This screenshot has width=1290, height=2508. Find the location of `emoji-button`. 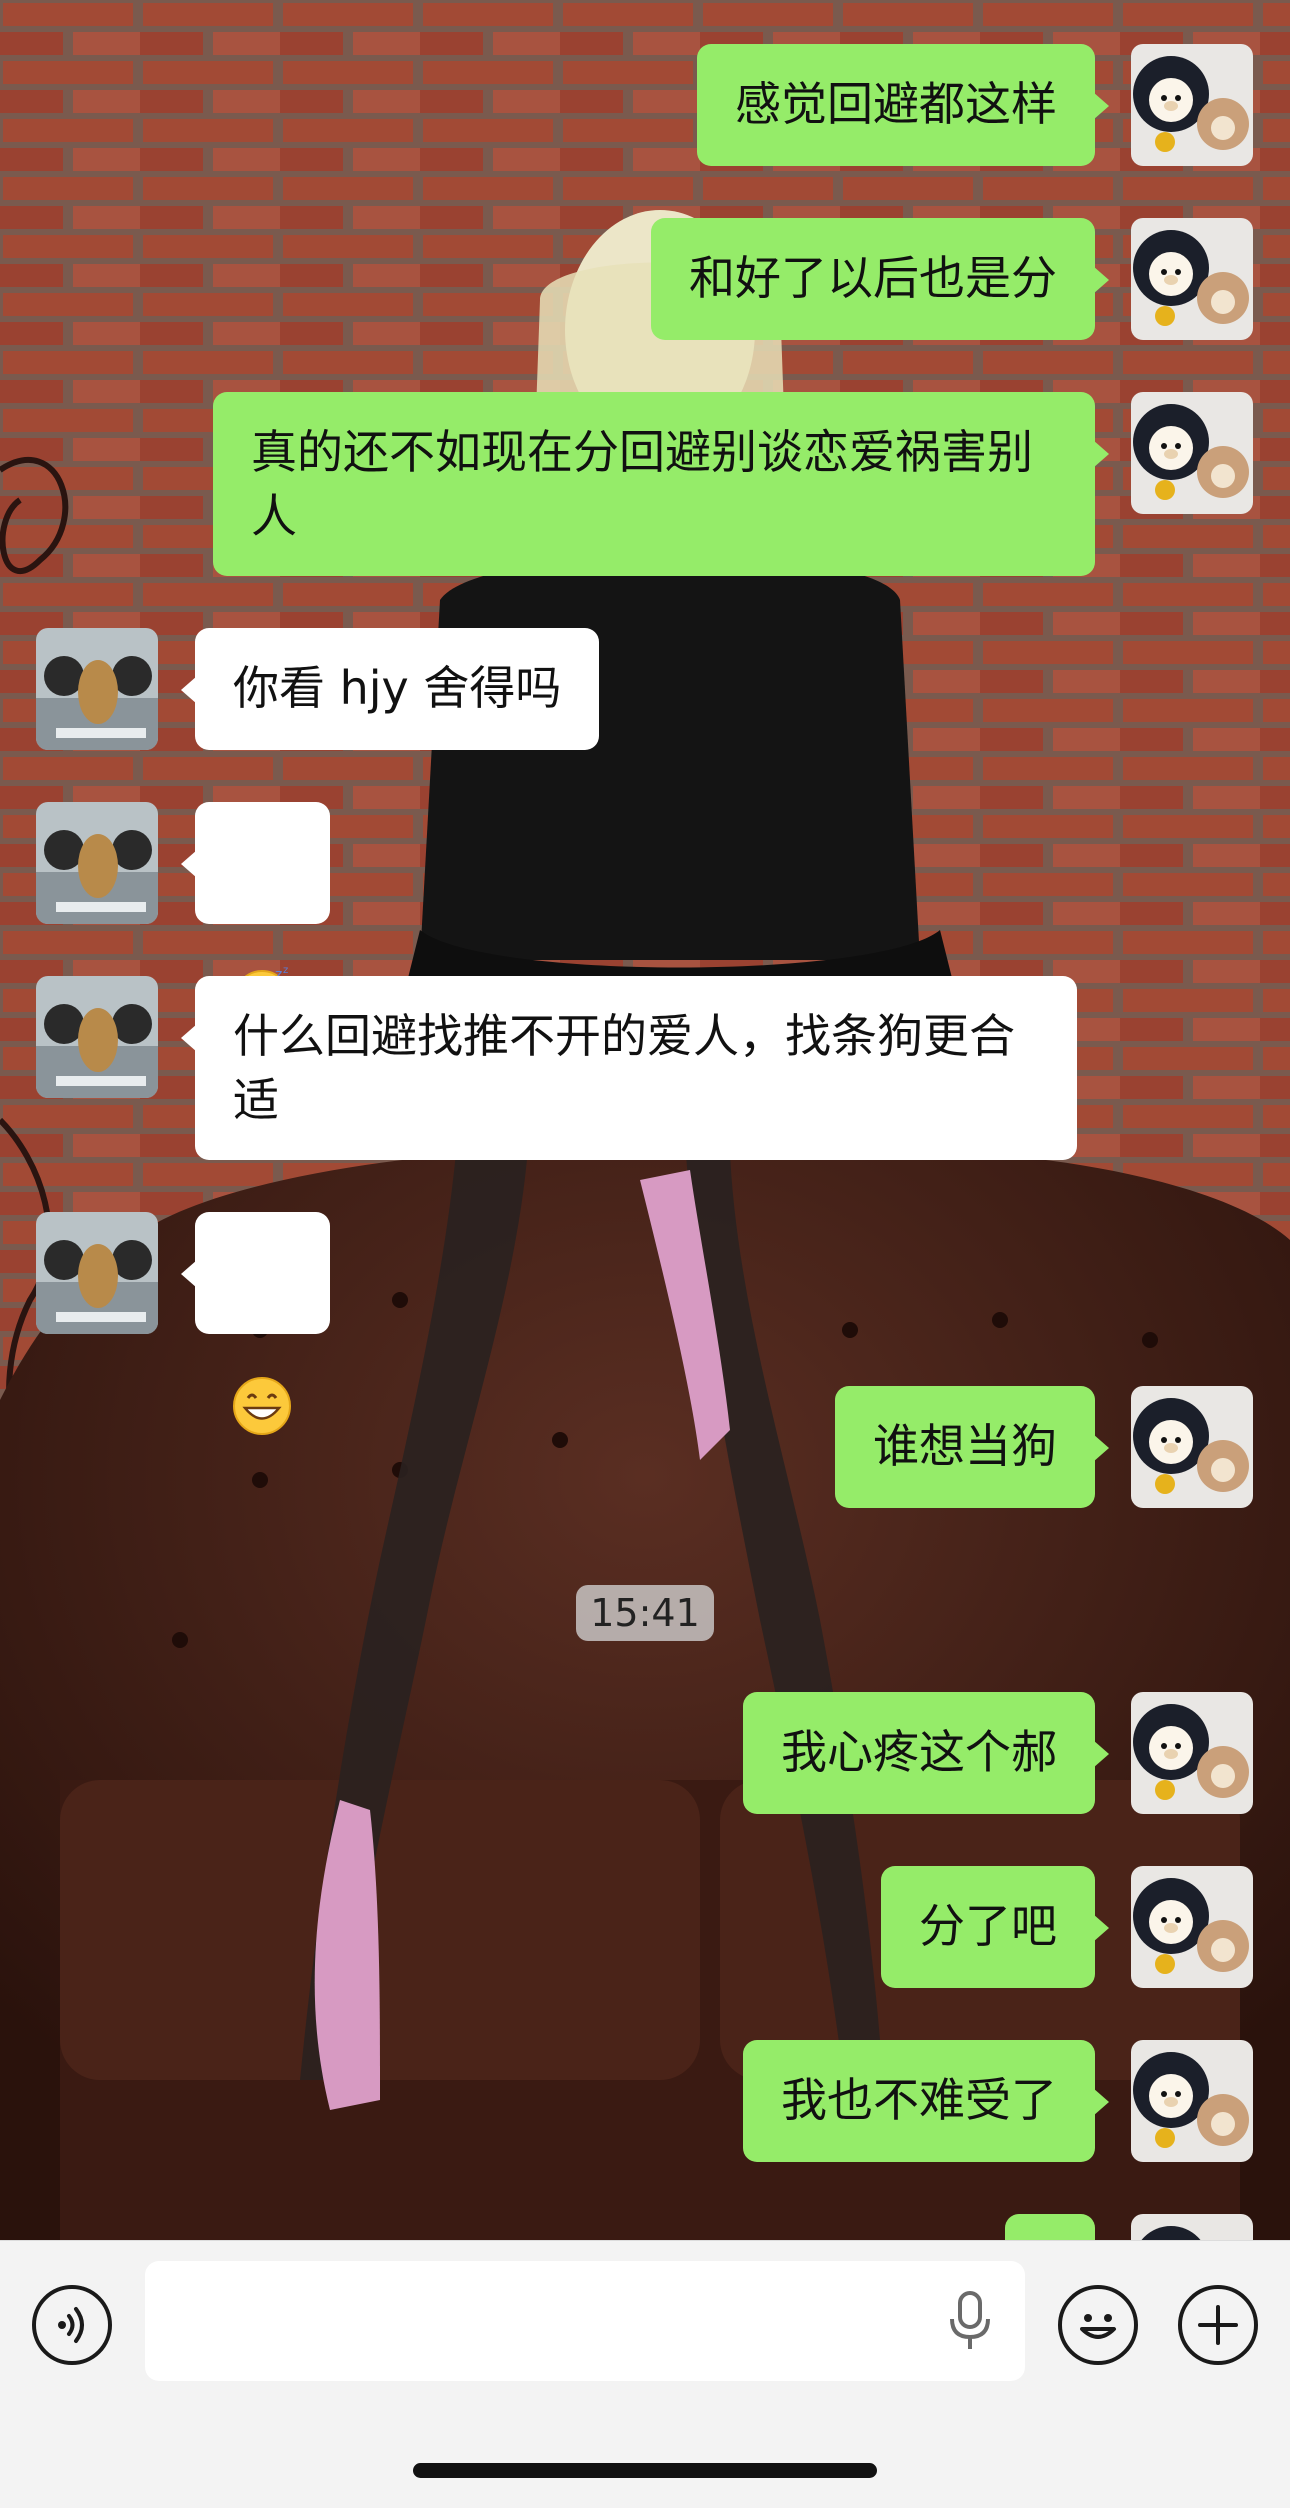

emoji-button is located at coordinates (1098, 2325).